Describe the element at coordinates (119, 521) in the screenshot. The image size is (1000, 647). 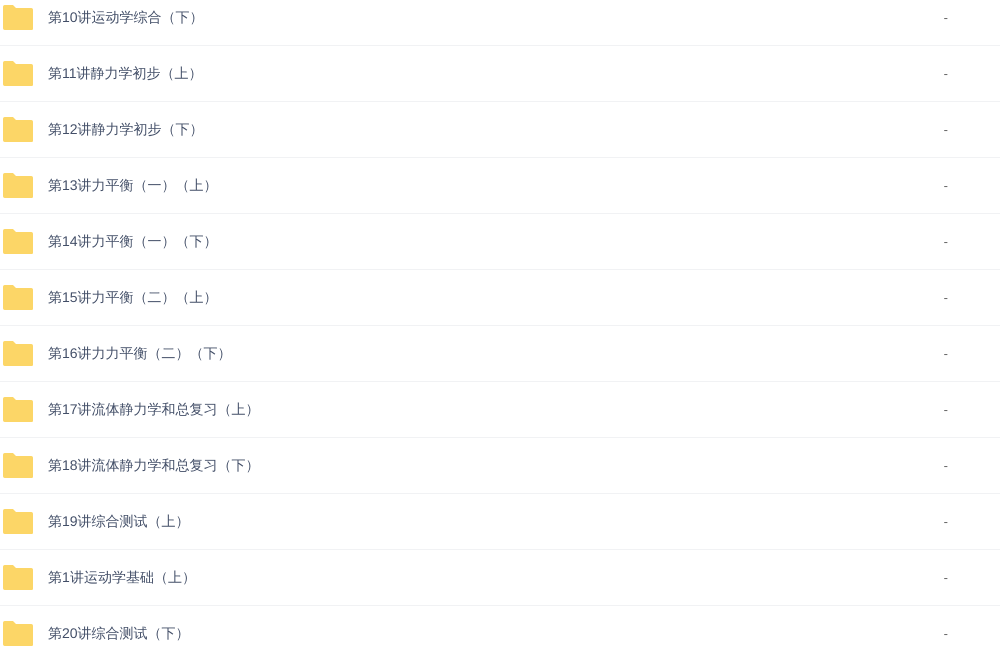
I see `folder-name: 第19讲综合测试（上）` at that location.